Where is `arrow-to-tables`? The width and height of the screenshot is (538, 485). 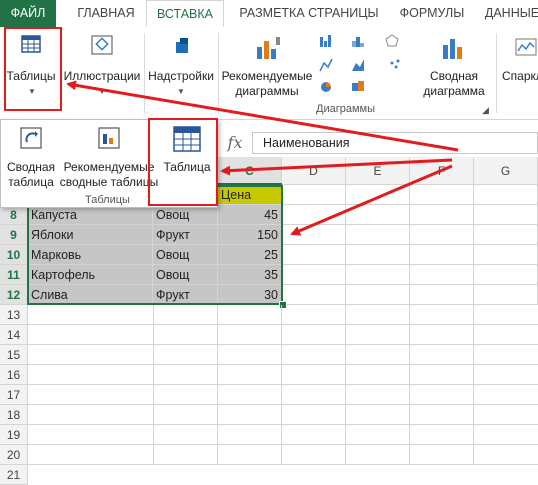 arrow-to-tables is located at coordinates (262, 116).